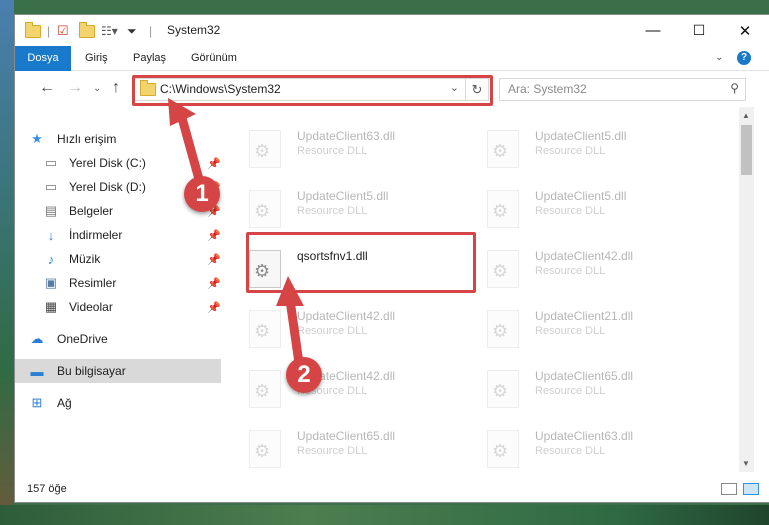 The width and height of the screenshot is (769, 525). What do you see at coordinates (7, 262) in the screenshot?
I see `desktop-background` at bounding box center [7, 262].